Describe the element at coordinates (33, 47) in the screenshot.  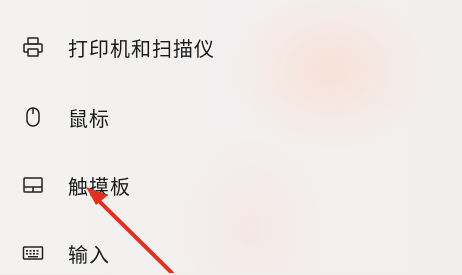
I see `printer-icon` at that location.